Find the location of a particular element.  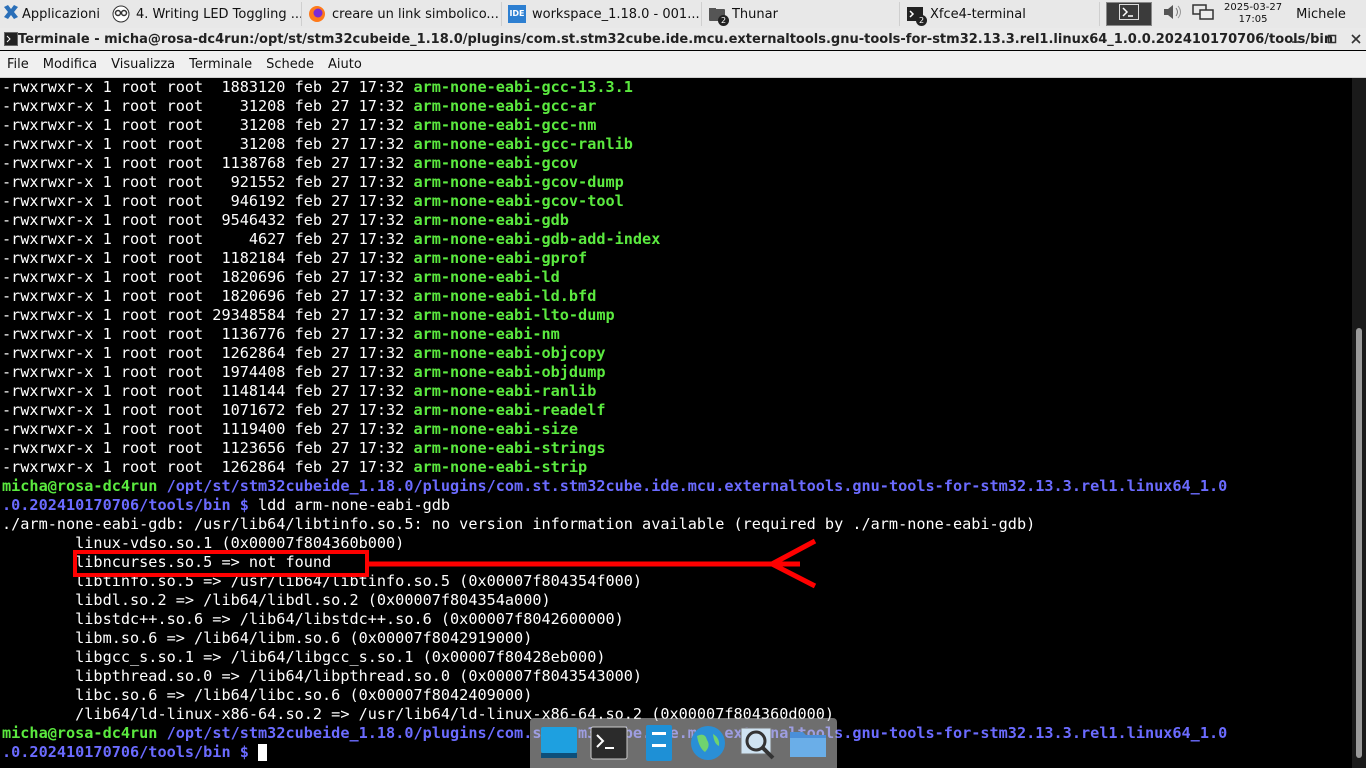

web-browser-icon is located at coordinates (708, 743).